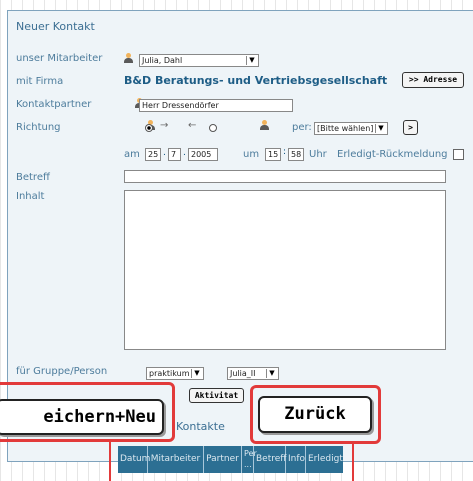 The height and width of the screenshot is (481, 473). I want to click on year-input: 2005, so click(203, 154).